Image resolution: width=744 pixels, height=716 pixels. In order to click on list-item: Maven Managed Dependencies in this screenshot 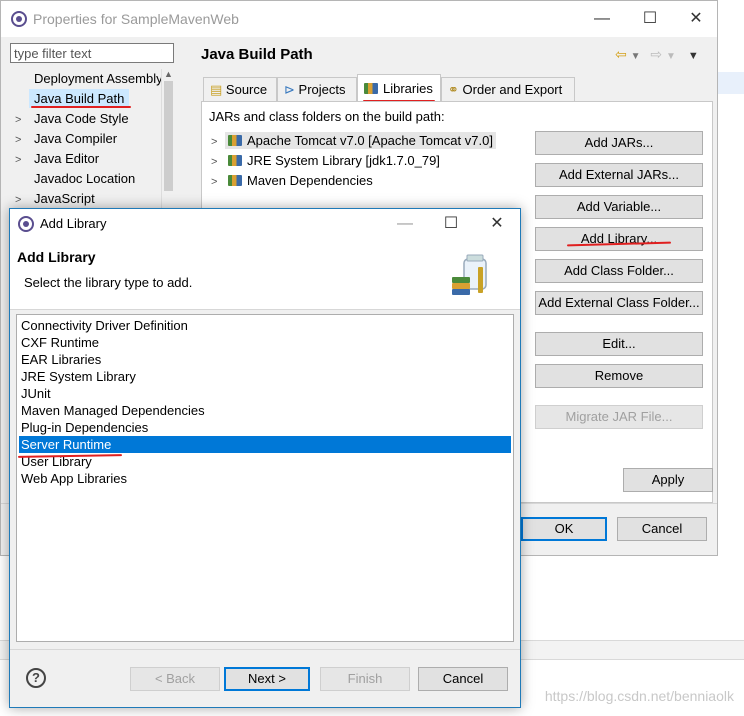, I will do `click(265, 410)`.